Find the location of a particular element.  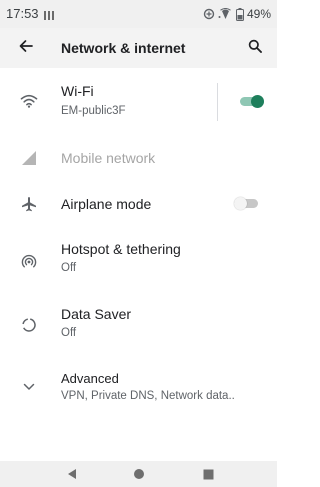

home-circle-icon is located at coordinates (139, 474).